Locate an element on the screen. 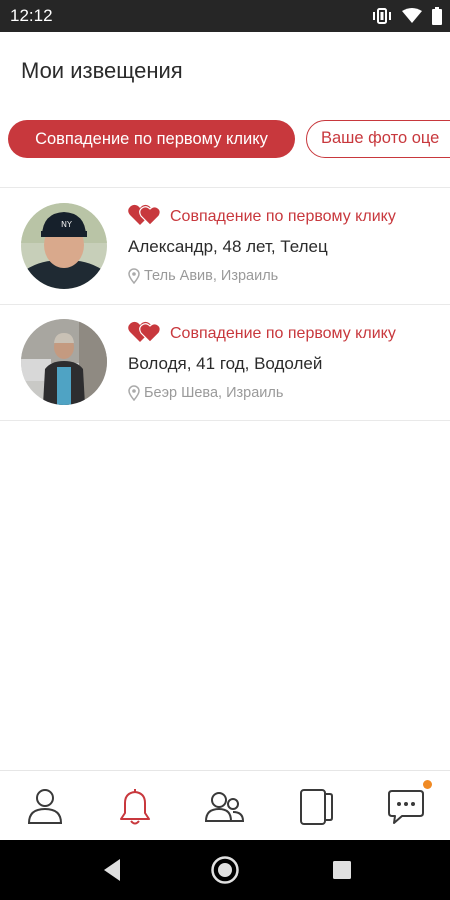 The height and width of the screenshot is (900, 450). status-time: 12:12 is located at coordinates (31, 15).